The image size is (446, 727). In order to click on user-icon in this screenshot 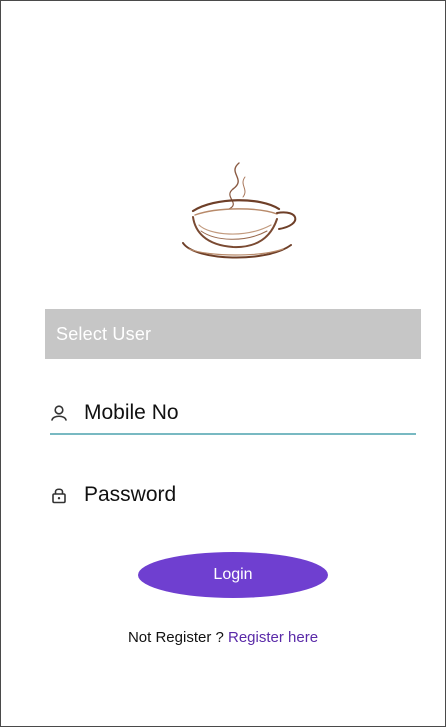, I will do `click(61, 413)`.